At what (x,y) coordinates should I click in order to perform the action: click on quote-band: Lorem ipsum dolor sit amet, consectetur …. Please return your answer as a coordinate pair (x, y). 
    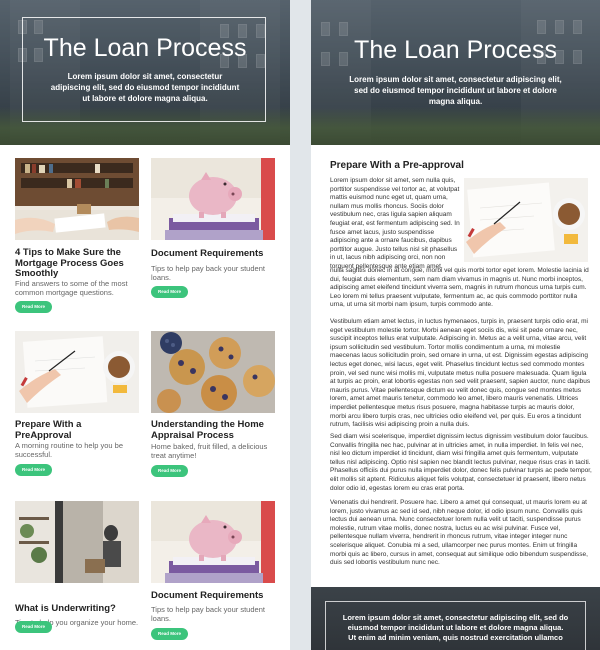
    Looking at the image, I should click on (455, 618).